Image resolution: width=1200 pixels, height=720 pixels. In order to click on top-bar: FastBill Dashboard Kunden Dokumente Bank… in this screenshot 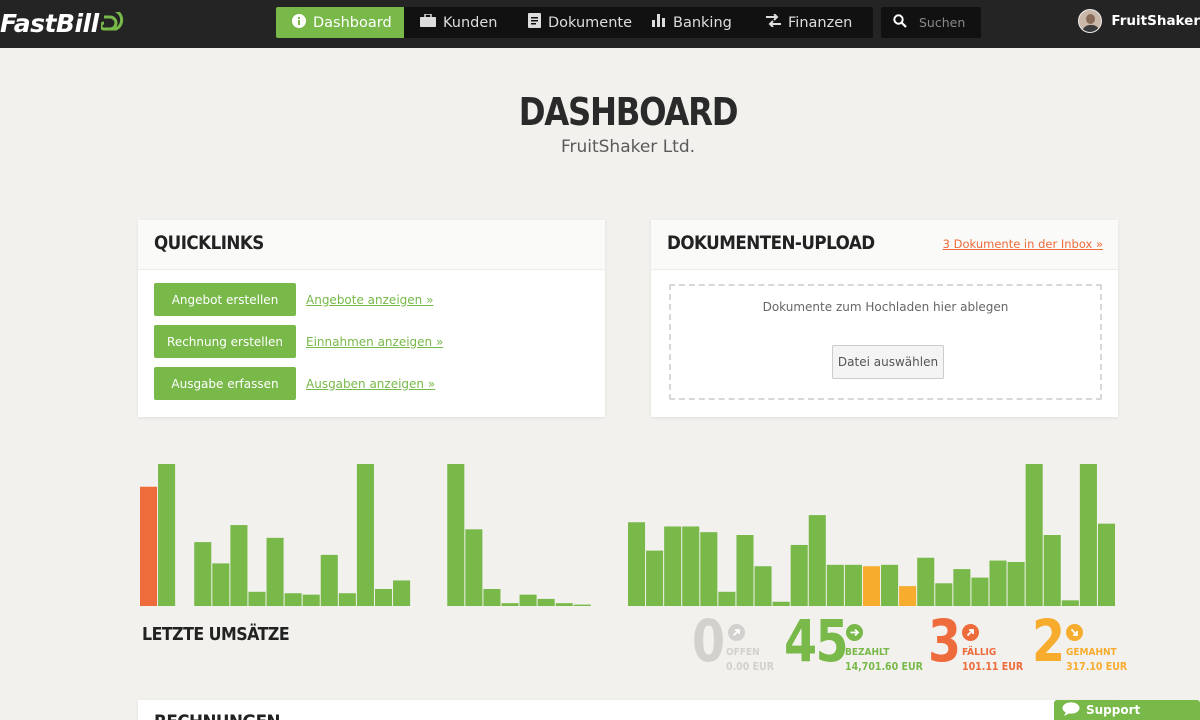, I will do `click(600, 24)`.